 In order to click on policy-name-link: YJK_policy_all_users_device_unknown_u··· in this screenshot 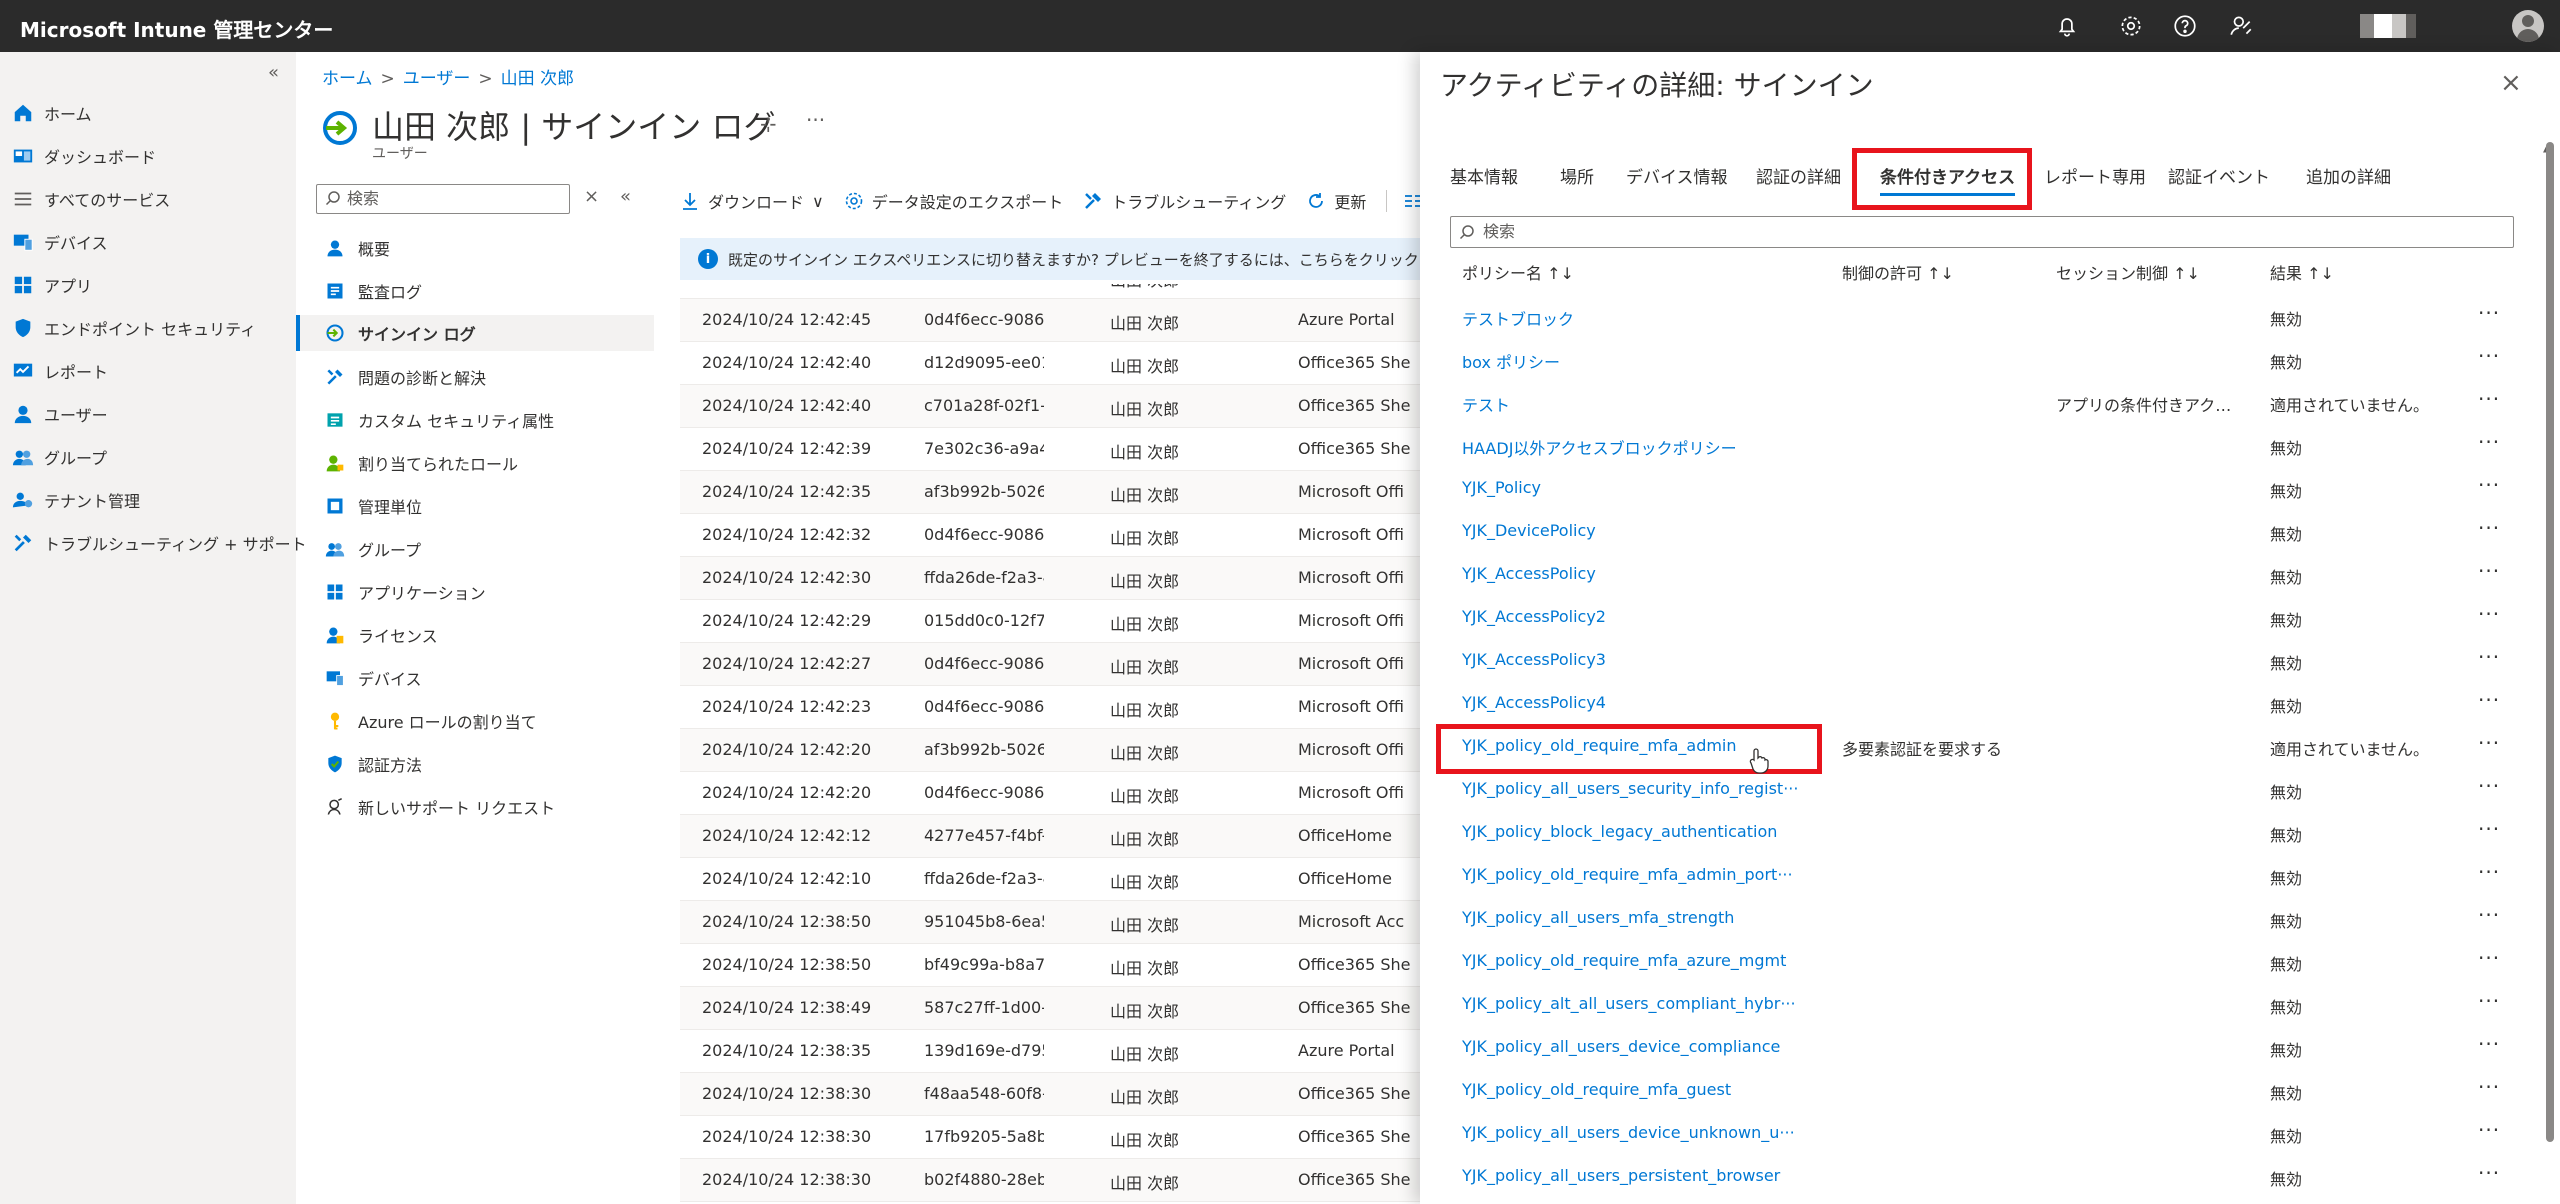, I will do `click(1649, 1132)`.